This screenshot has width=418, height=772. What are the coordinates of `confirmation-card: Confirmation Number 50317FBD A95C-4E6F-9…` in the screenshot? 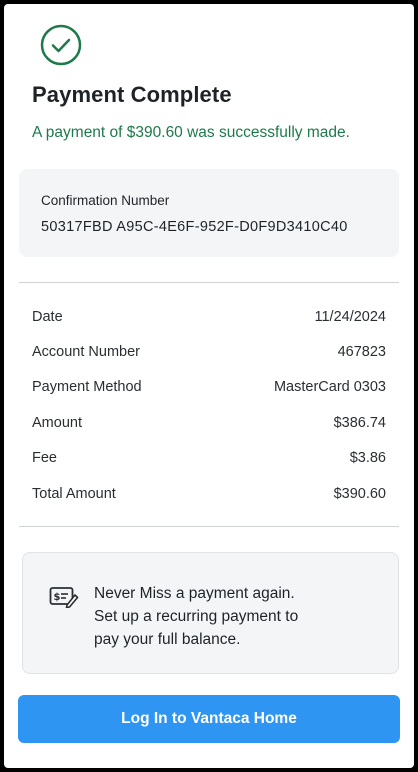 It's located at (209, 213).